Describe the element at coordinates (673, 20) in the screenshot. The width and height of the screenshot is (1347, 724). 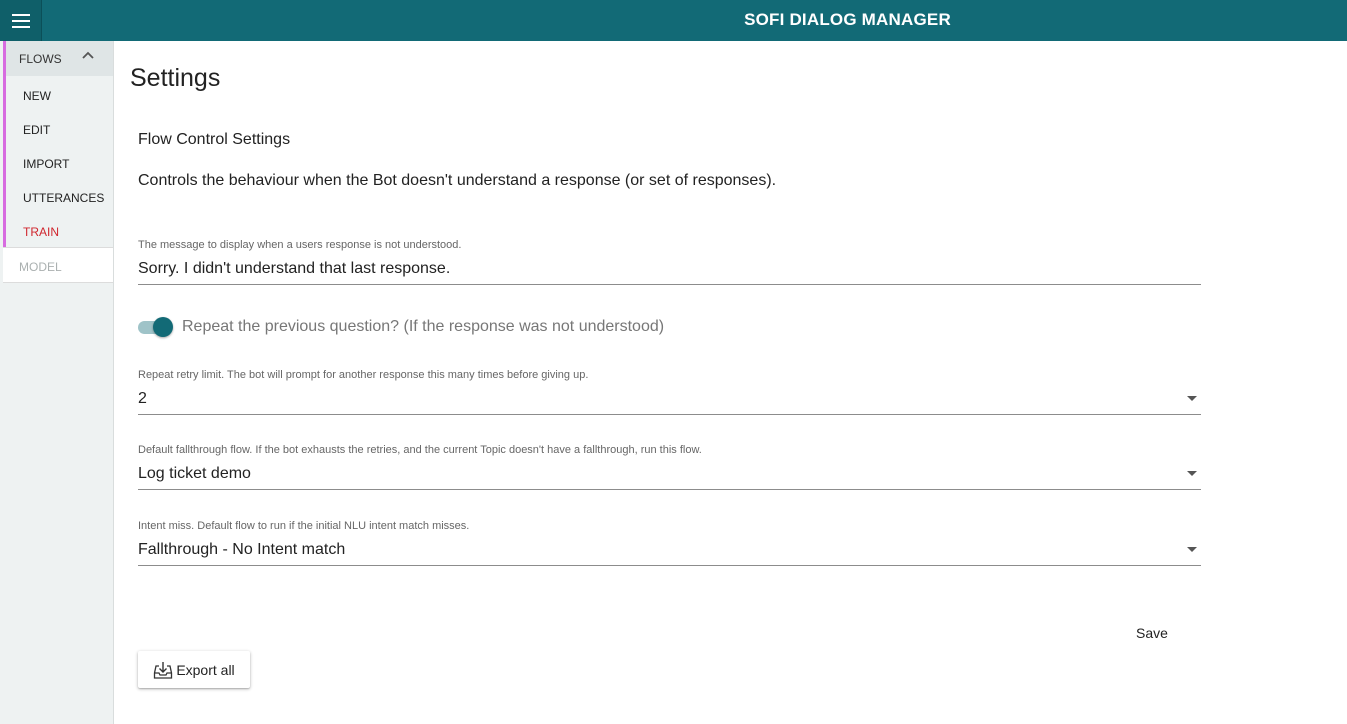
I see `app-bar: SOFI DIALOG MANAGER` at that location.